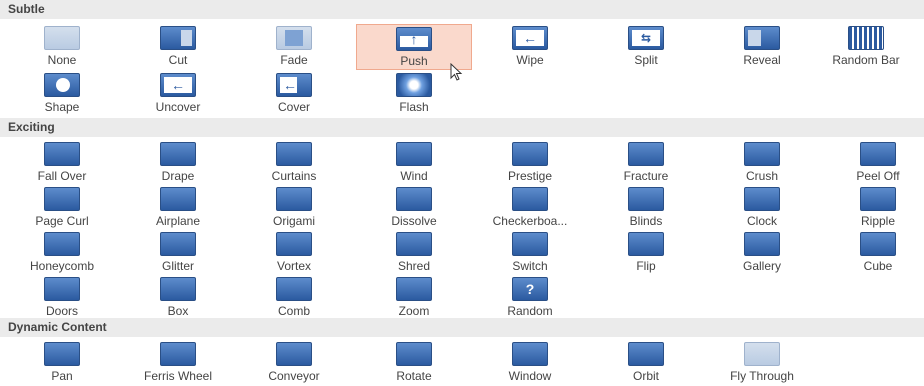  I want to click on transition-rotate: Rotate, so click(414, 363).